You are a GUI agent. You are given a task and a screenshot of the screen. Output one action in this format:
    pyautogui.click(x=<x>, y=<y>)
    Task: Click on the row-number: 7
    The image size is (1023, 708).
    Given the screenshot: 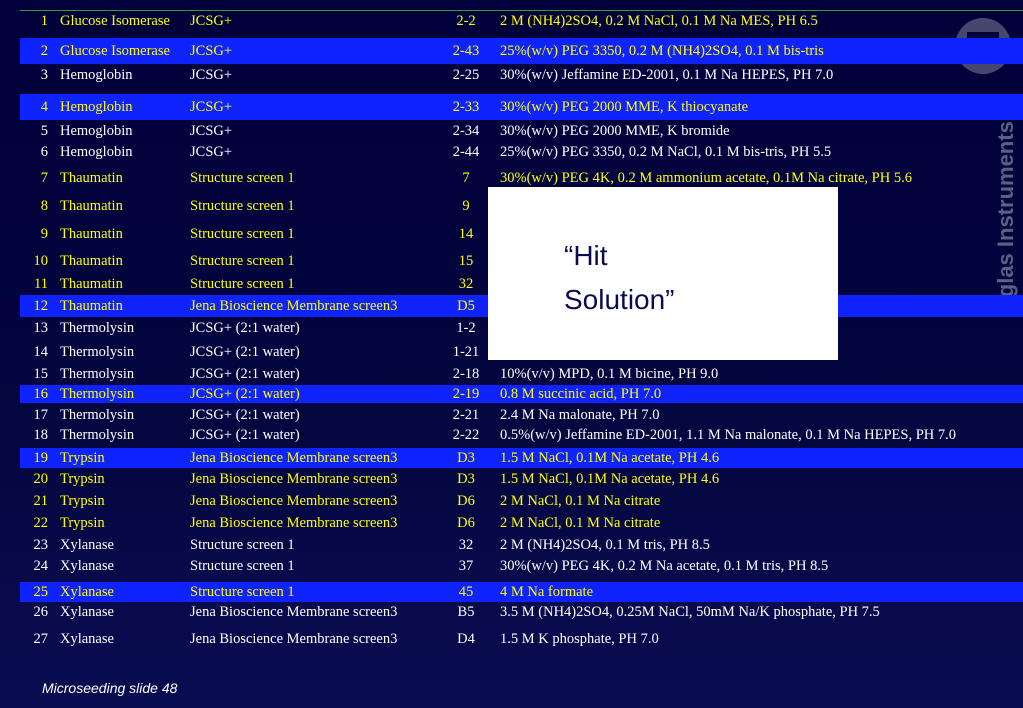 What is the action you would take?
    pyautogui.click(x=44, y=178)
    